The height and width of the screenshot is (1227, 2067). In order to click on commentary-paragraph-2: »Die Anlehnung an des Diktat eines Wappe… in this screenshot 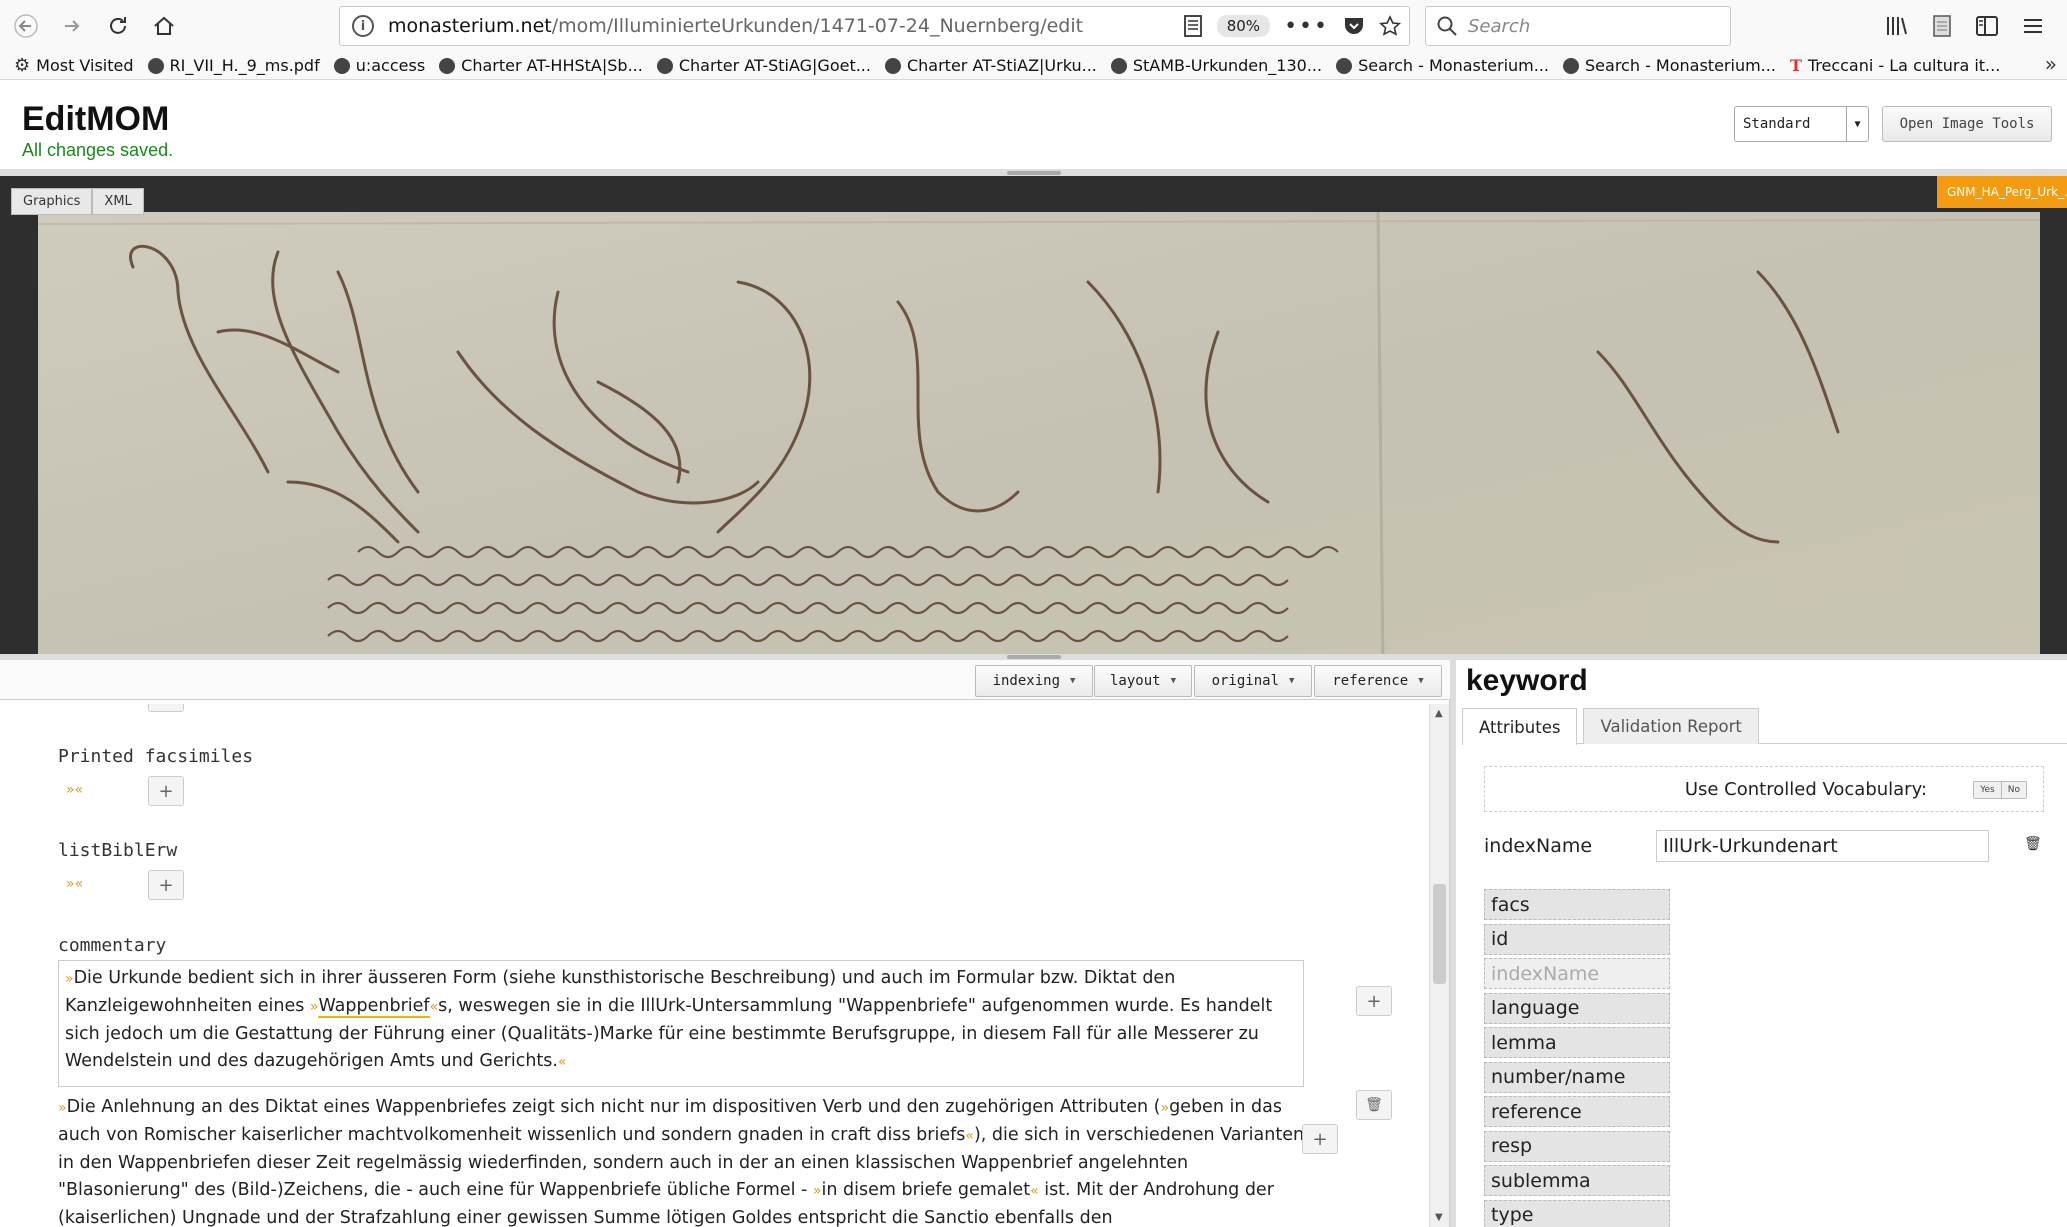, I will do `click(683, 1160)`.